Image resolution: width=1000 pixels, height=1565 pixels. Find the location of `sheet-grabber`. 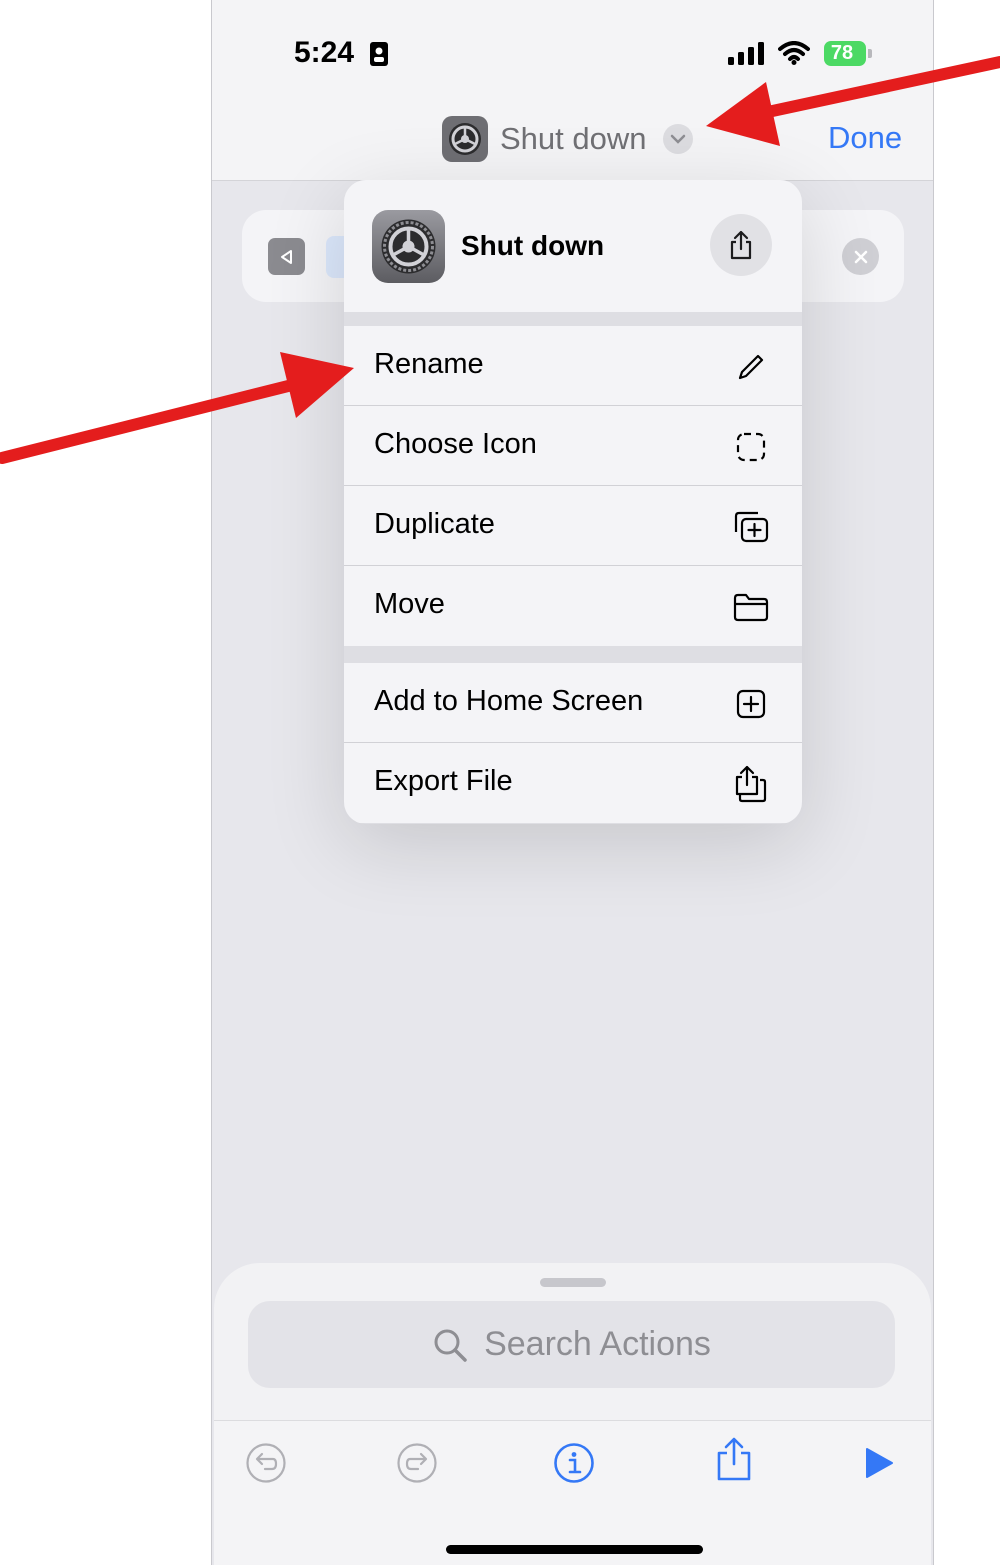

sheet-grabber is located at coordinates (573, 1282).